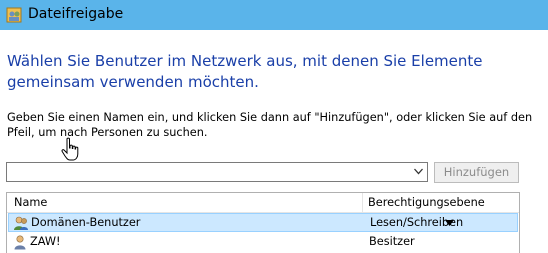 The width and height of the screenshot is (548, 253). Describe the element at coordinates (76, 14) in the screenshot. I see `window-title: Dateifreigabe` at that location.